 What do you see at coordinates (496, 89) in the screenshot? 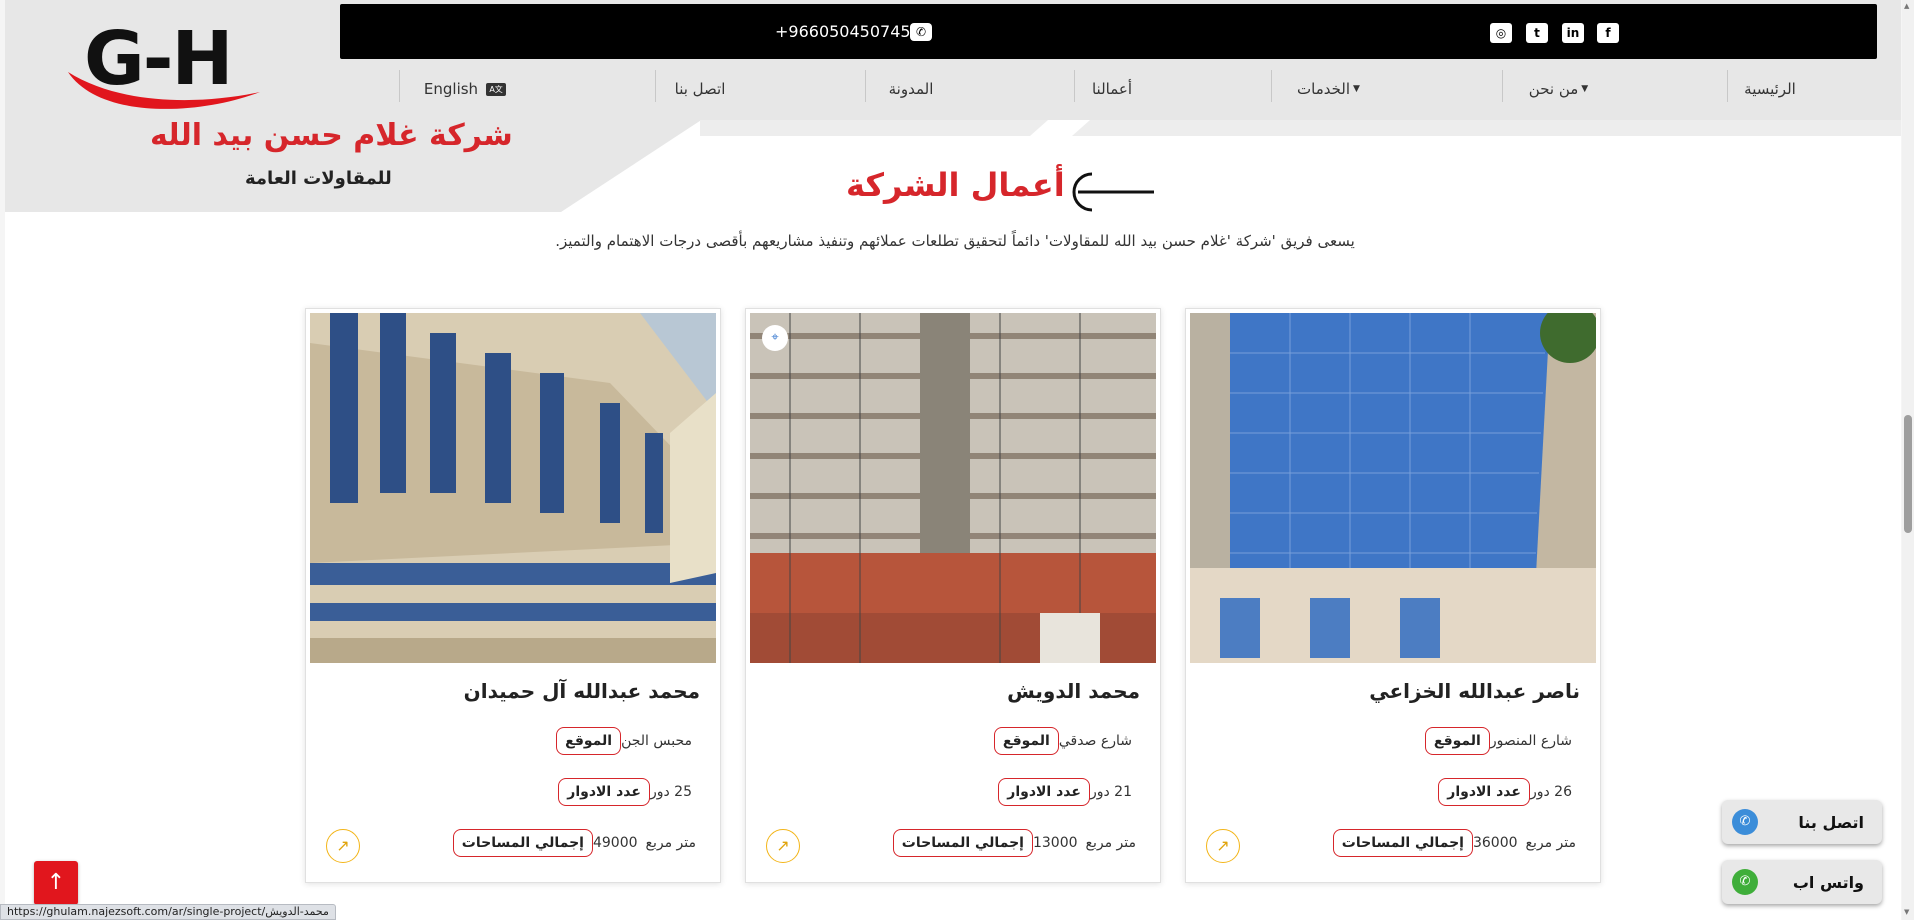
I see `translate-icon: A文` at bounding box center [496, 89].